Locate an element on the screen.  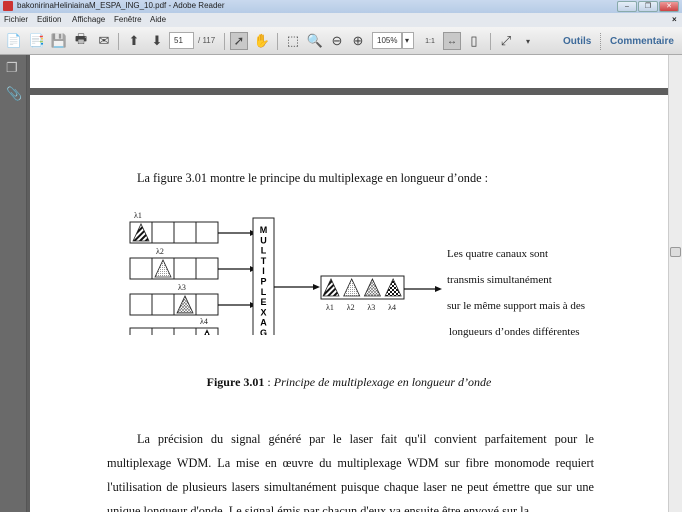
mux-letter: U is located at coordinates (263, 240).